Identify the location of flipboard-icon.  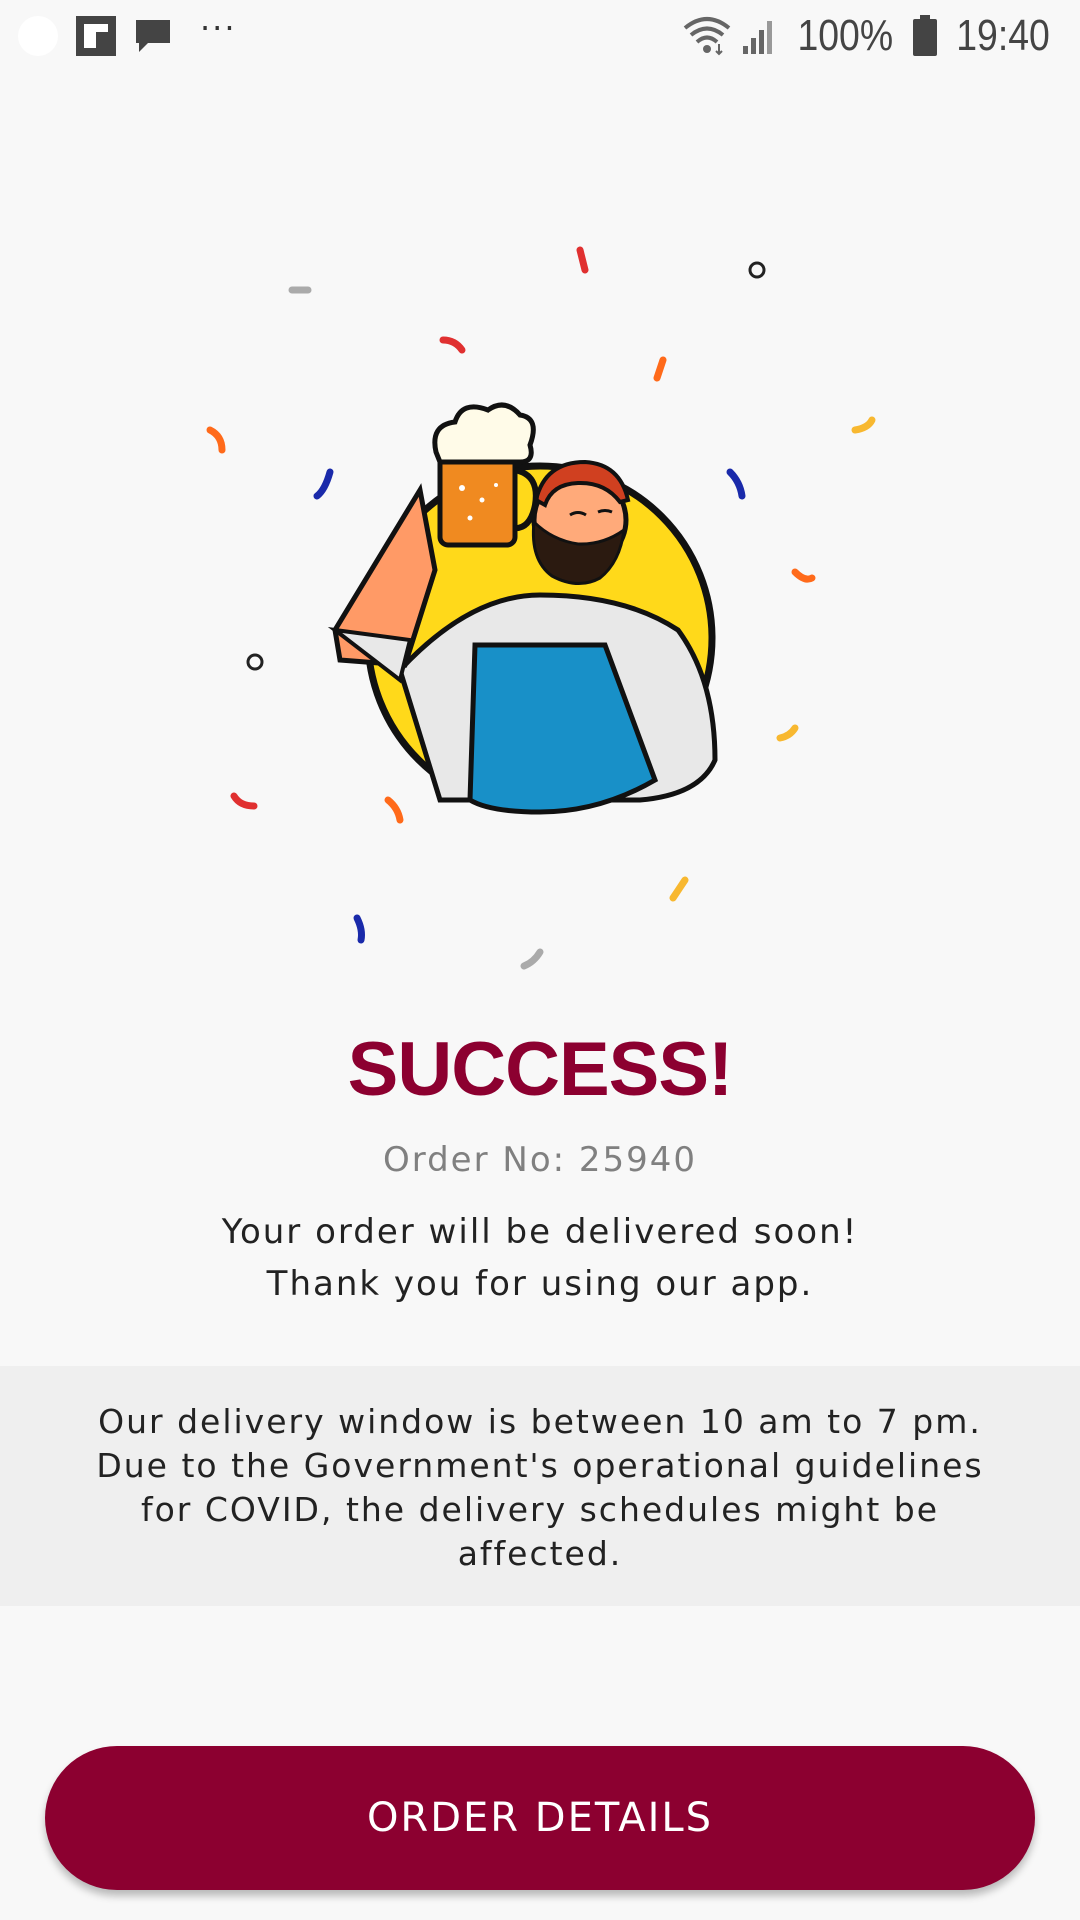
(96, 36).